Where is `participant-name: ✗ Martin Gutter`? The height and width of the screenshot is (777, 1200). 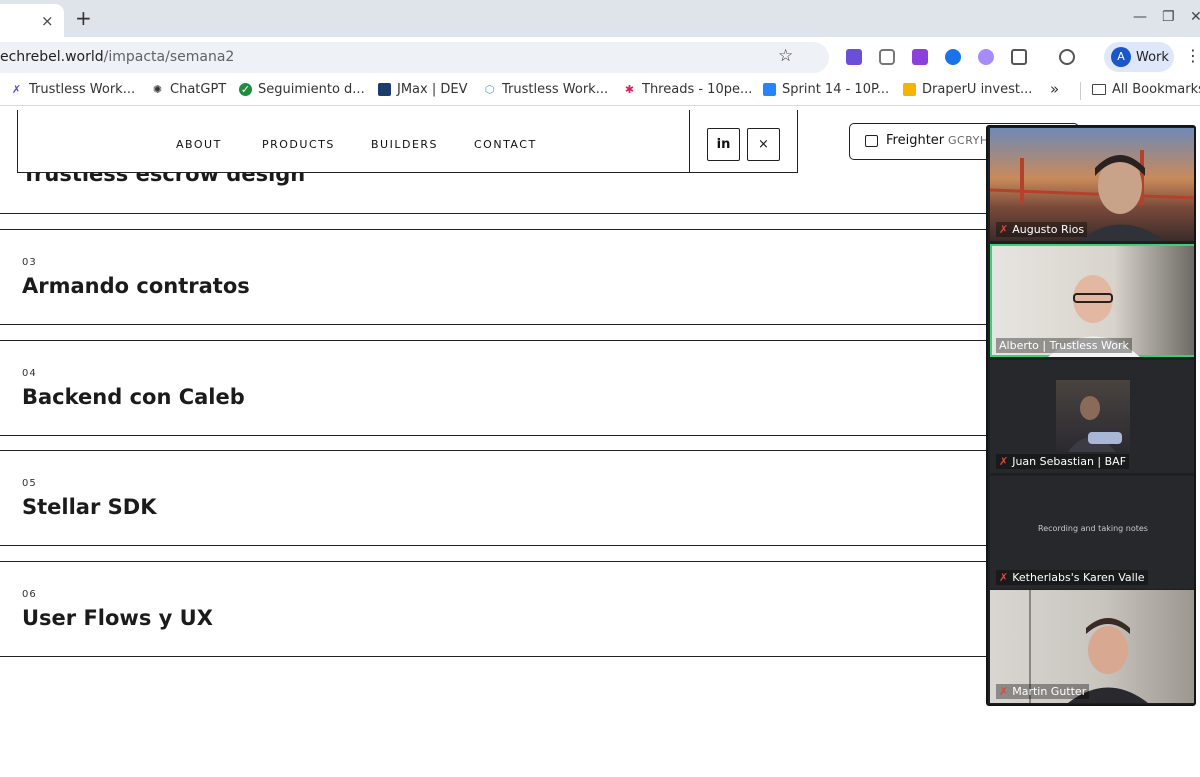 participant-name: ✗ Martin Gutter is located at coordinates (1043, 691).